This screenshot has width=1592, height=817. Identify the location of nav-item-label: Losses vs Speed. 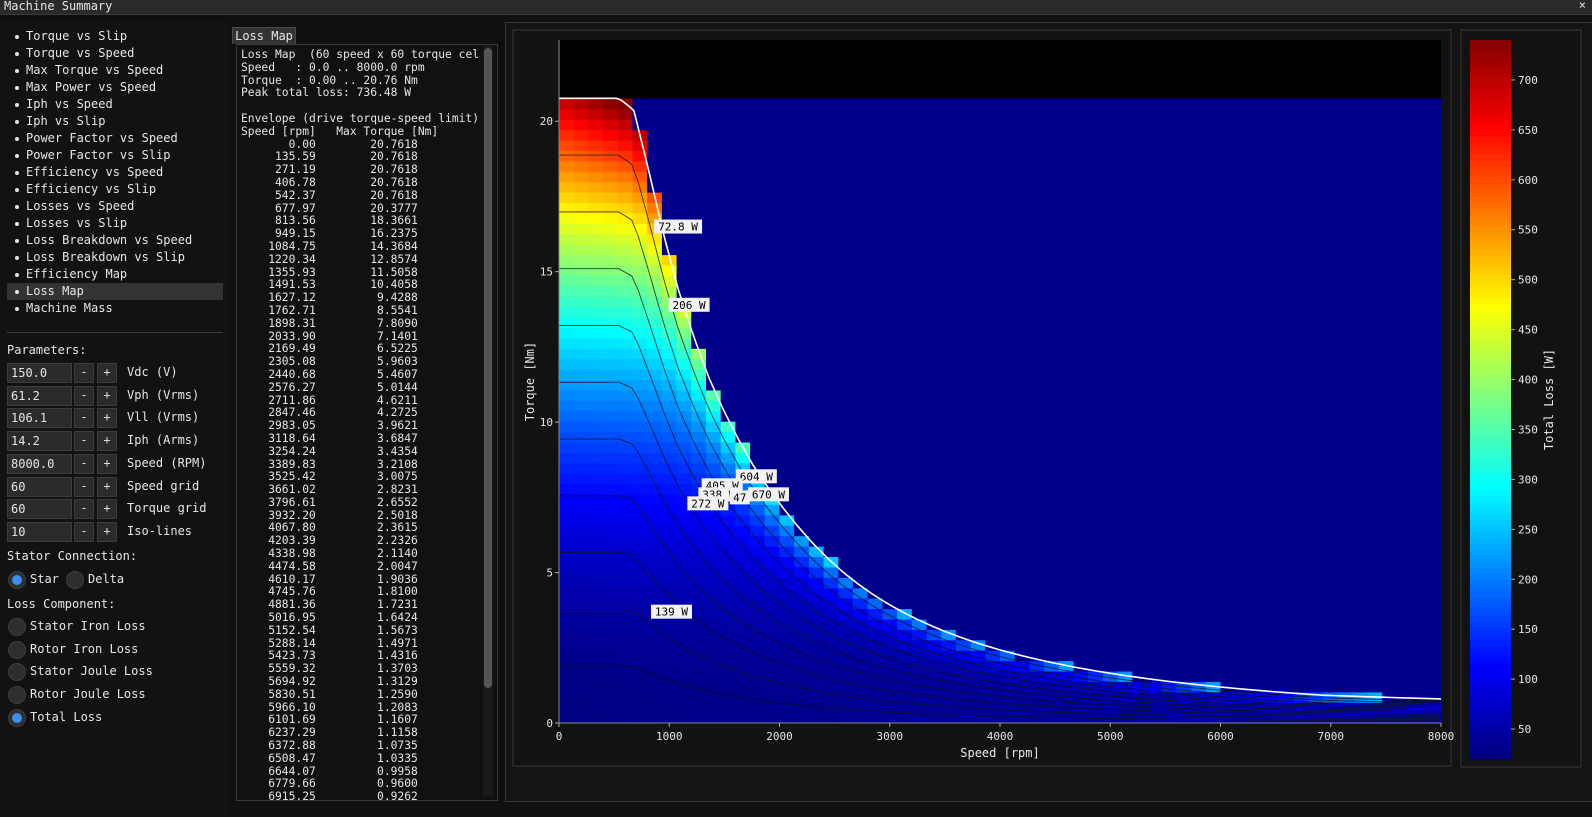
(80, 206).